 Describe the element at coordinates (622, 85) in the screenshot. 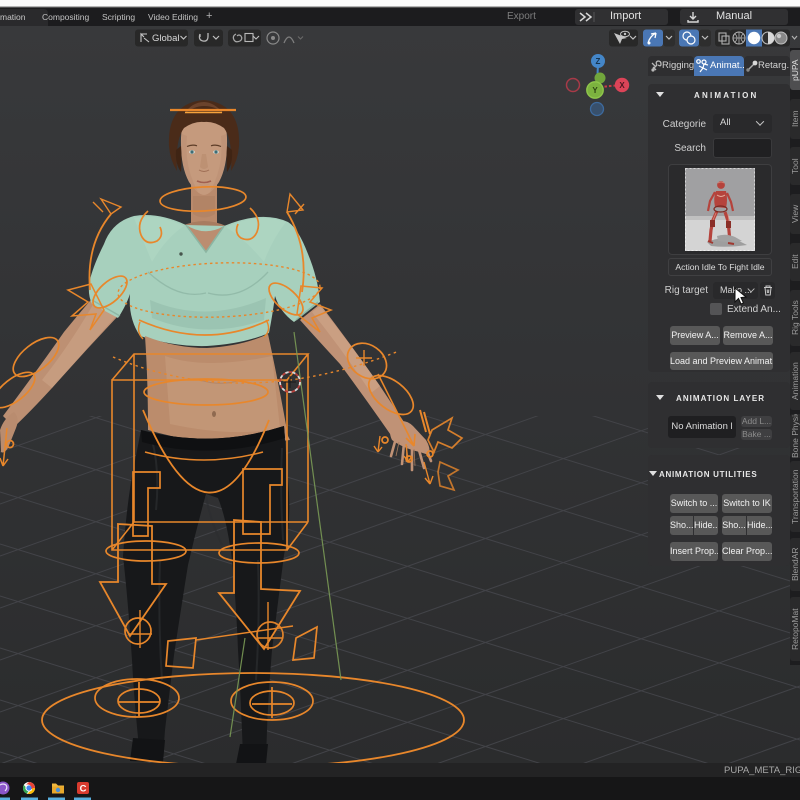

I see `svg-text: X` at that location.